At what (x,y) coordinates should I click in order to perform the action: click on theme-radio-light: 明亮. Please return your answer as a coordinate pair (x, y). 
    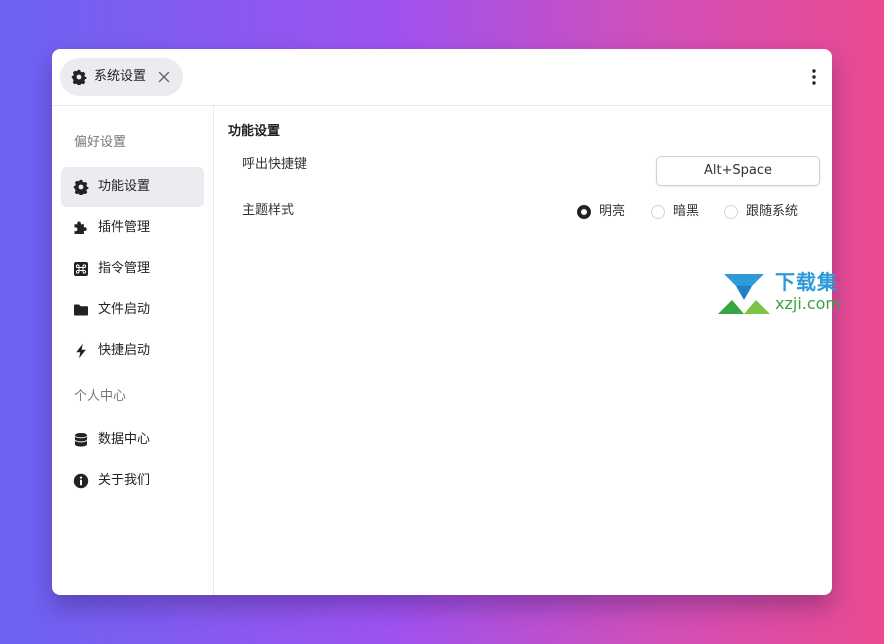
    Looking at the image, I should click on (603, 212).